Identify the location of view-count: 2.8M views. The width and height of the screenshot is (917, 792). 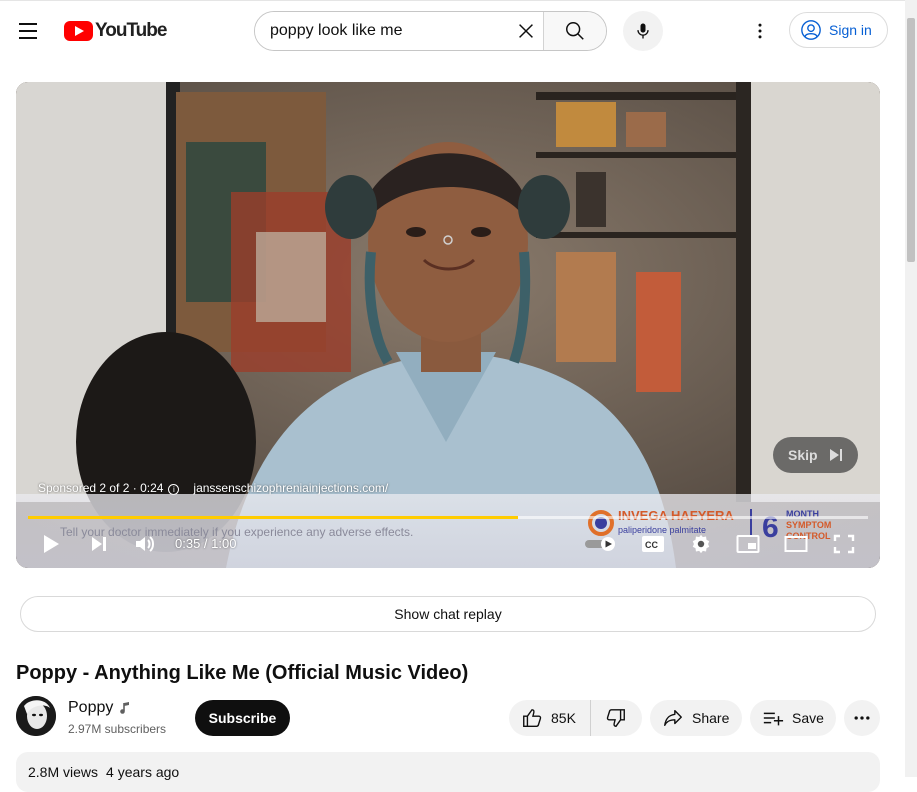
(63, 772).